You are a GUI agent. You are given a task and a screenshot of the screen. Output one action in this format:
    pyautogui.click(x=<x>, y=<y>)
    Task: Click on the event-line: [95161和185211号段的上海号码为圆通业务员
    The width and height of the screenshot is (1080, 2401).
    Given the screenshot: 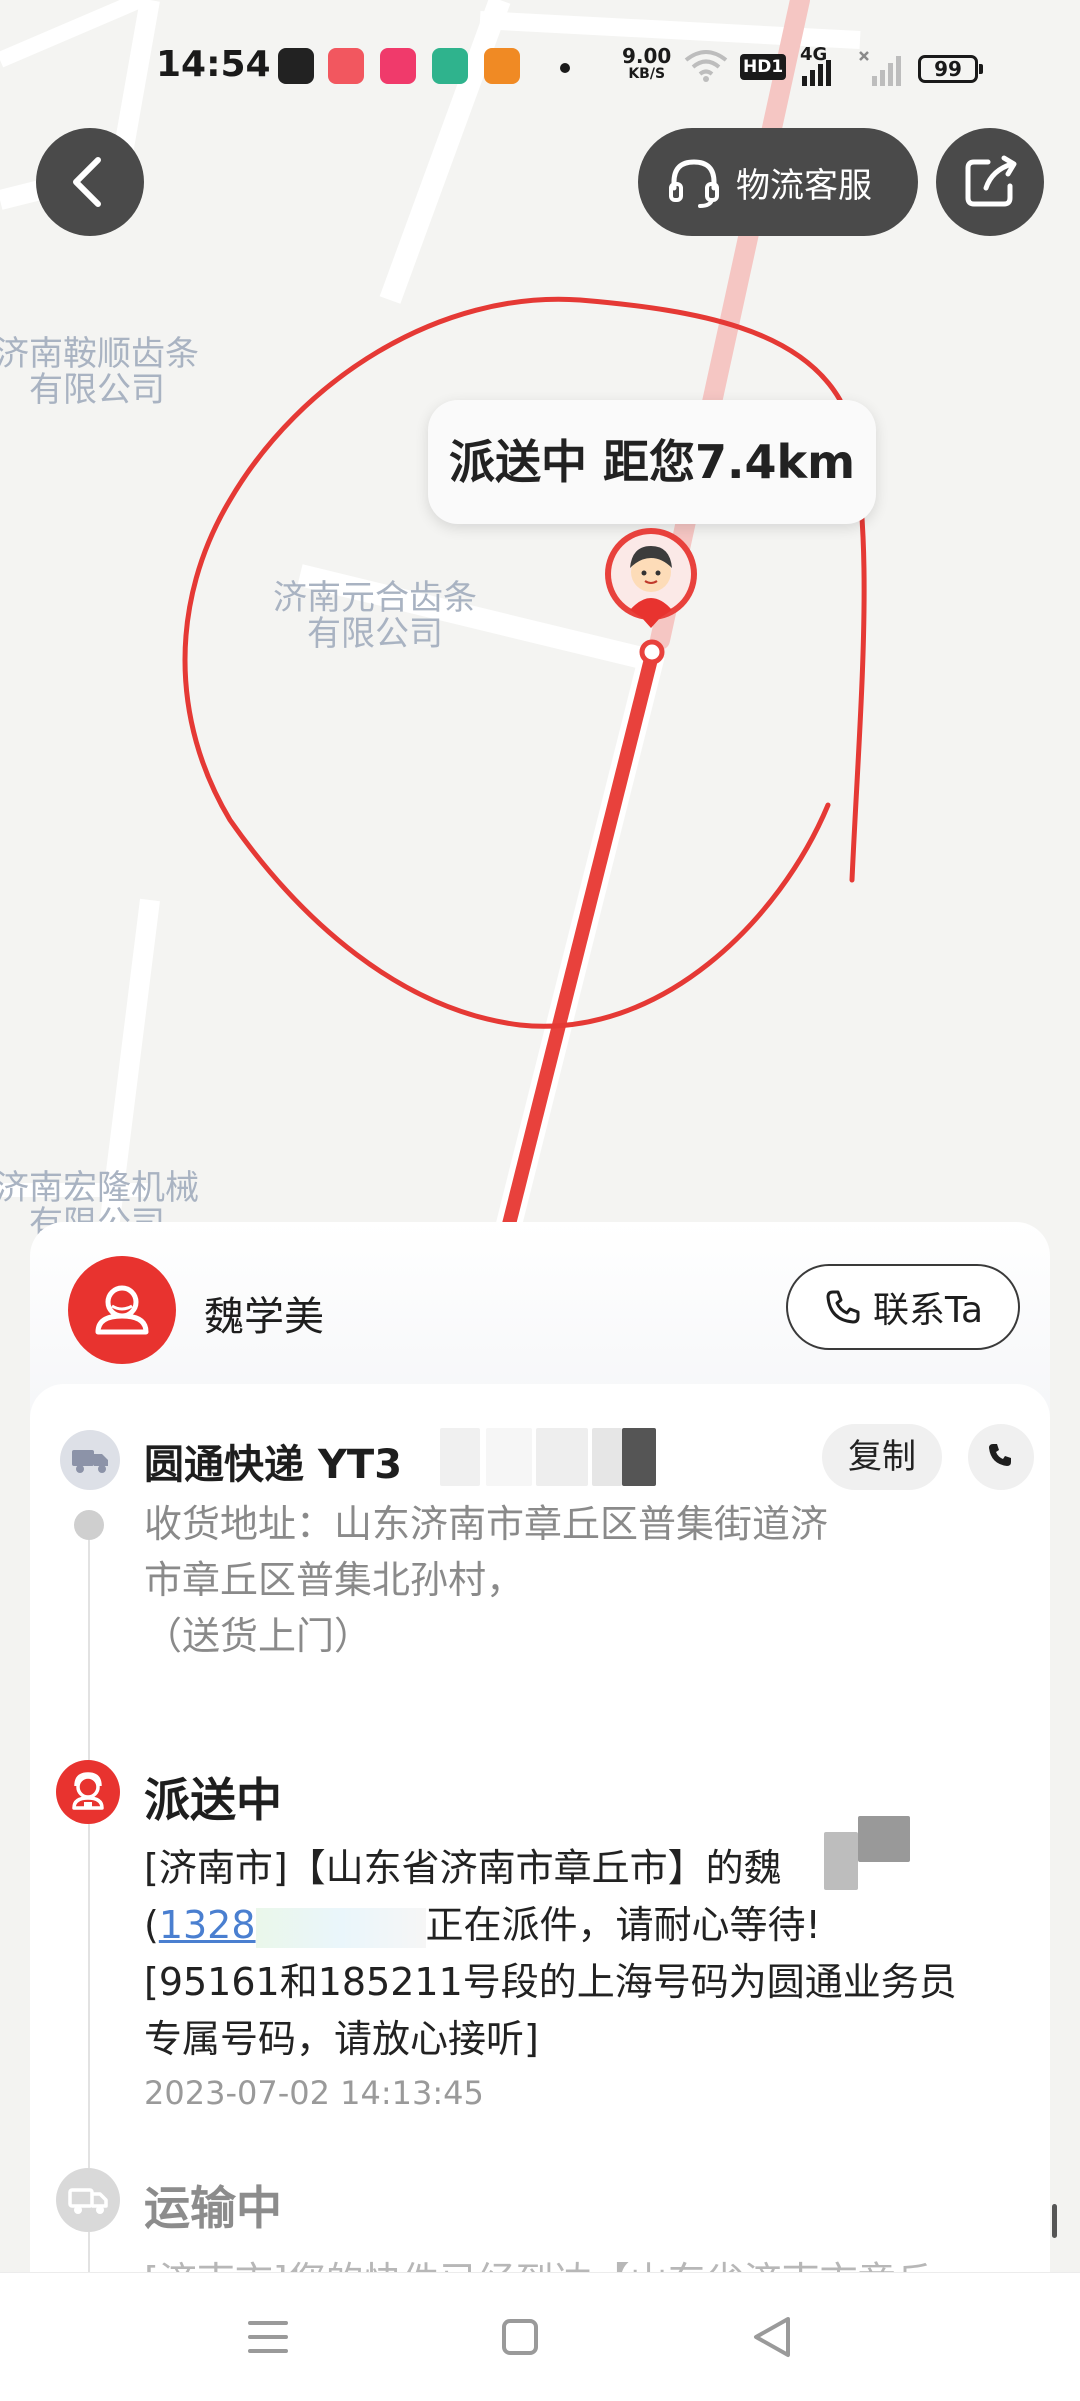 What is the action you would take?
    pyautogui.click(x=550, y=1982)
    